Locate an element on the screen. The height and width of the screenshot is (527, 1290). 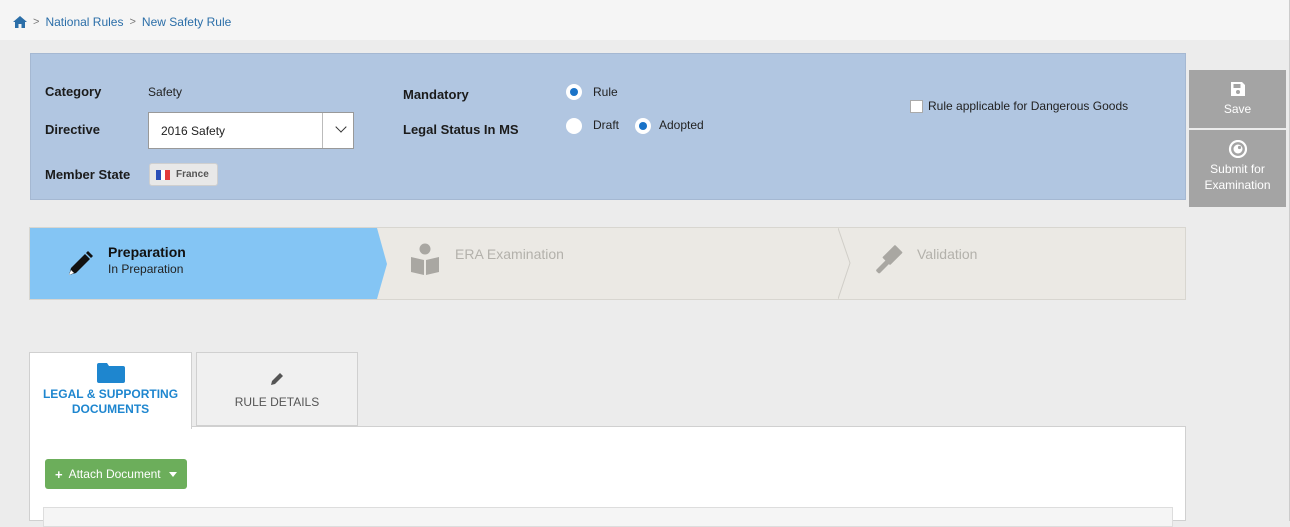
reader-icon is located at coordinates (425, 259).